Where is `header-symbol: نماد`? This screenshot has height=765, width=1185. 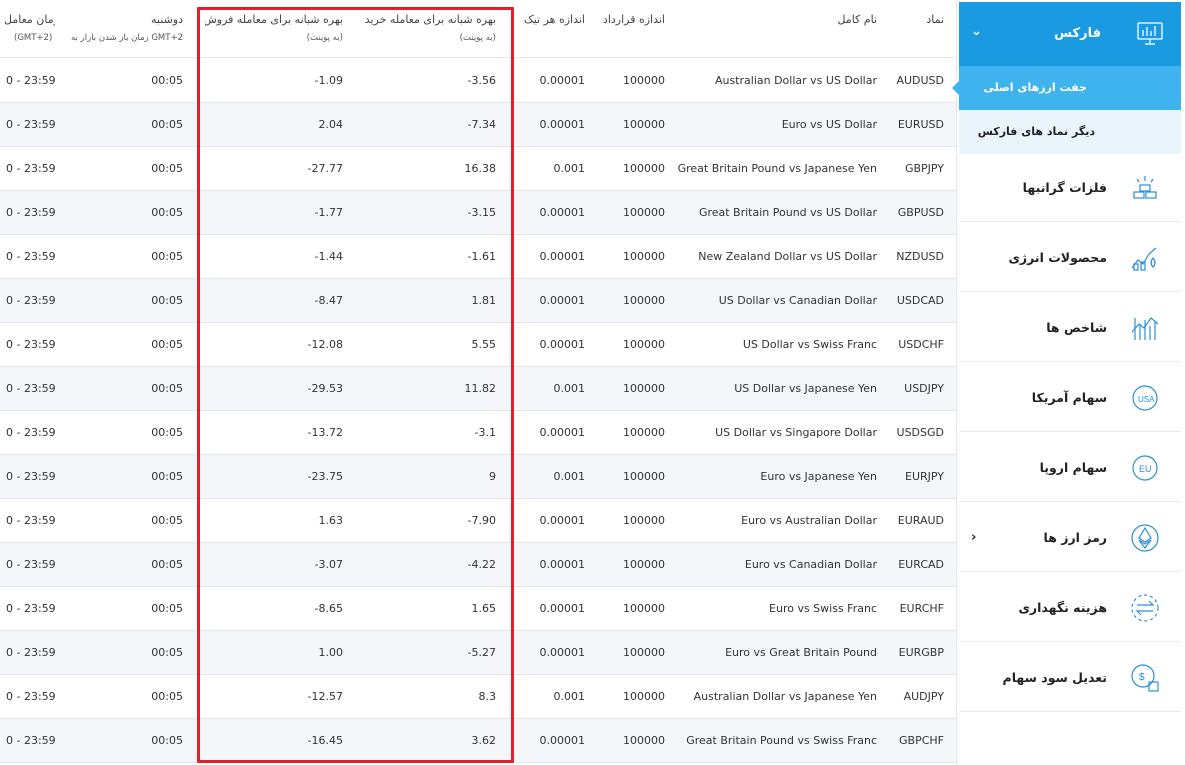
header-symbol: نماد is located at coordinates (917, 29).